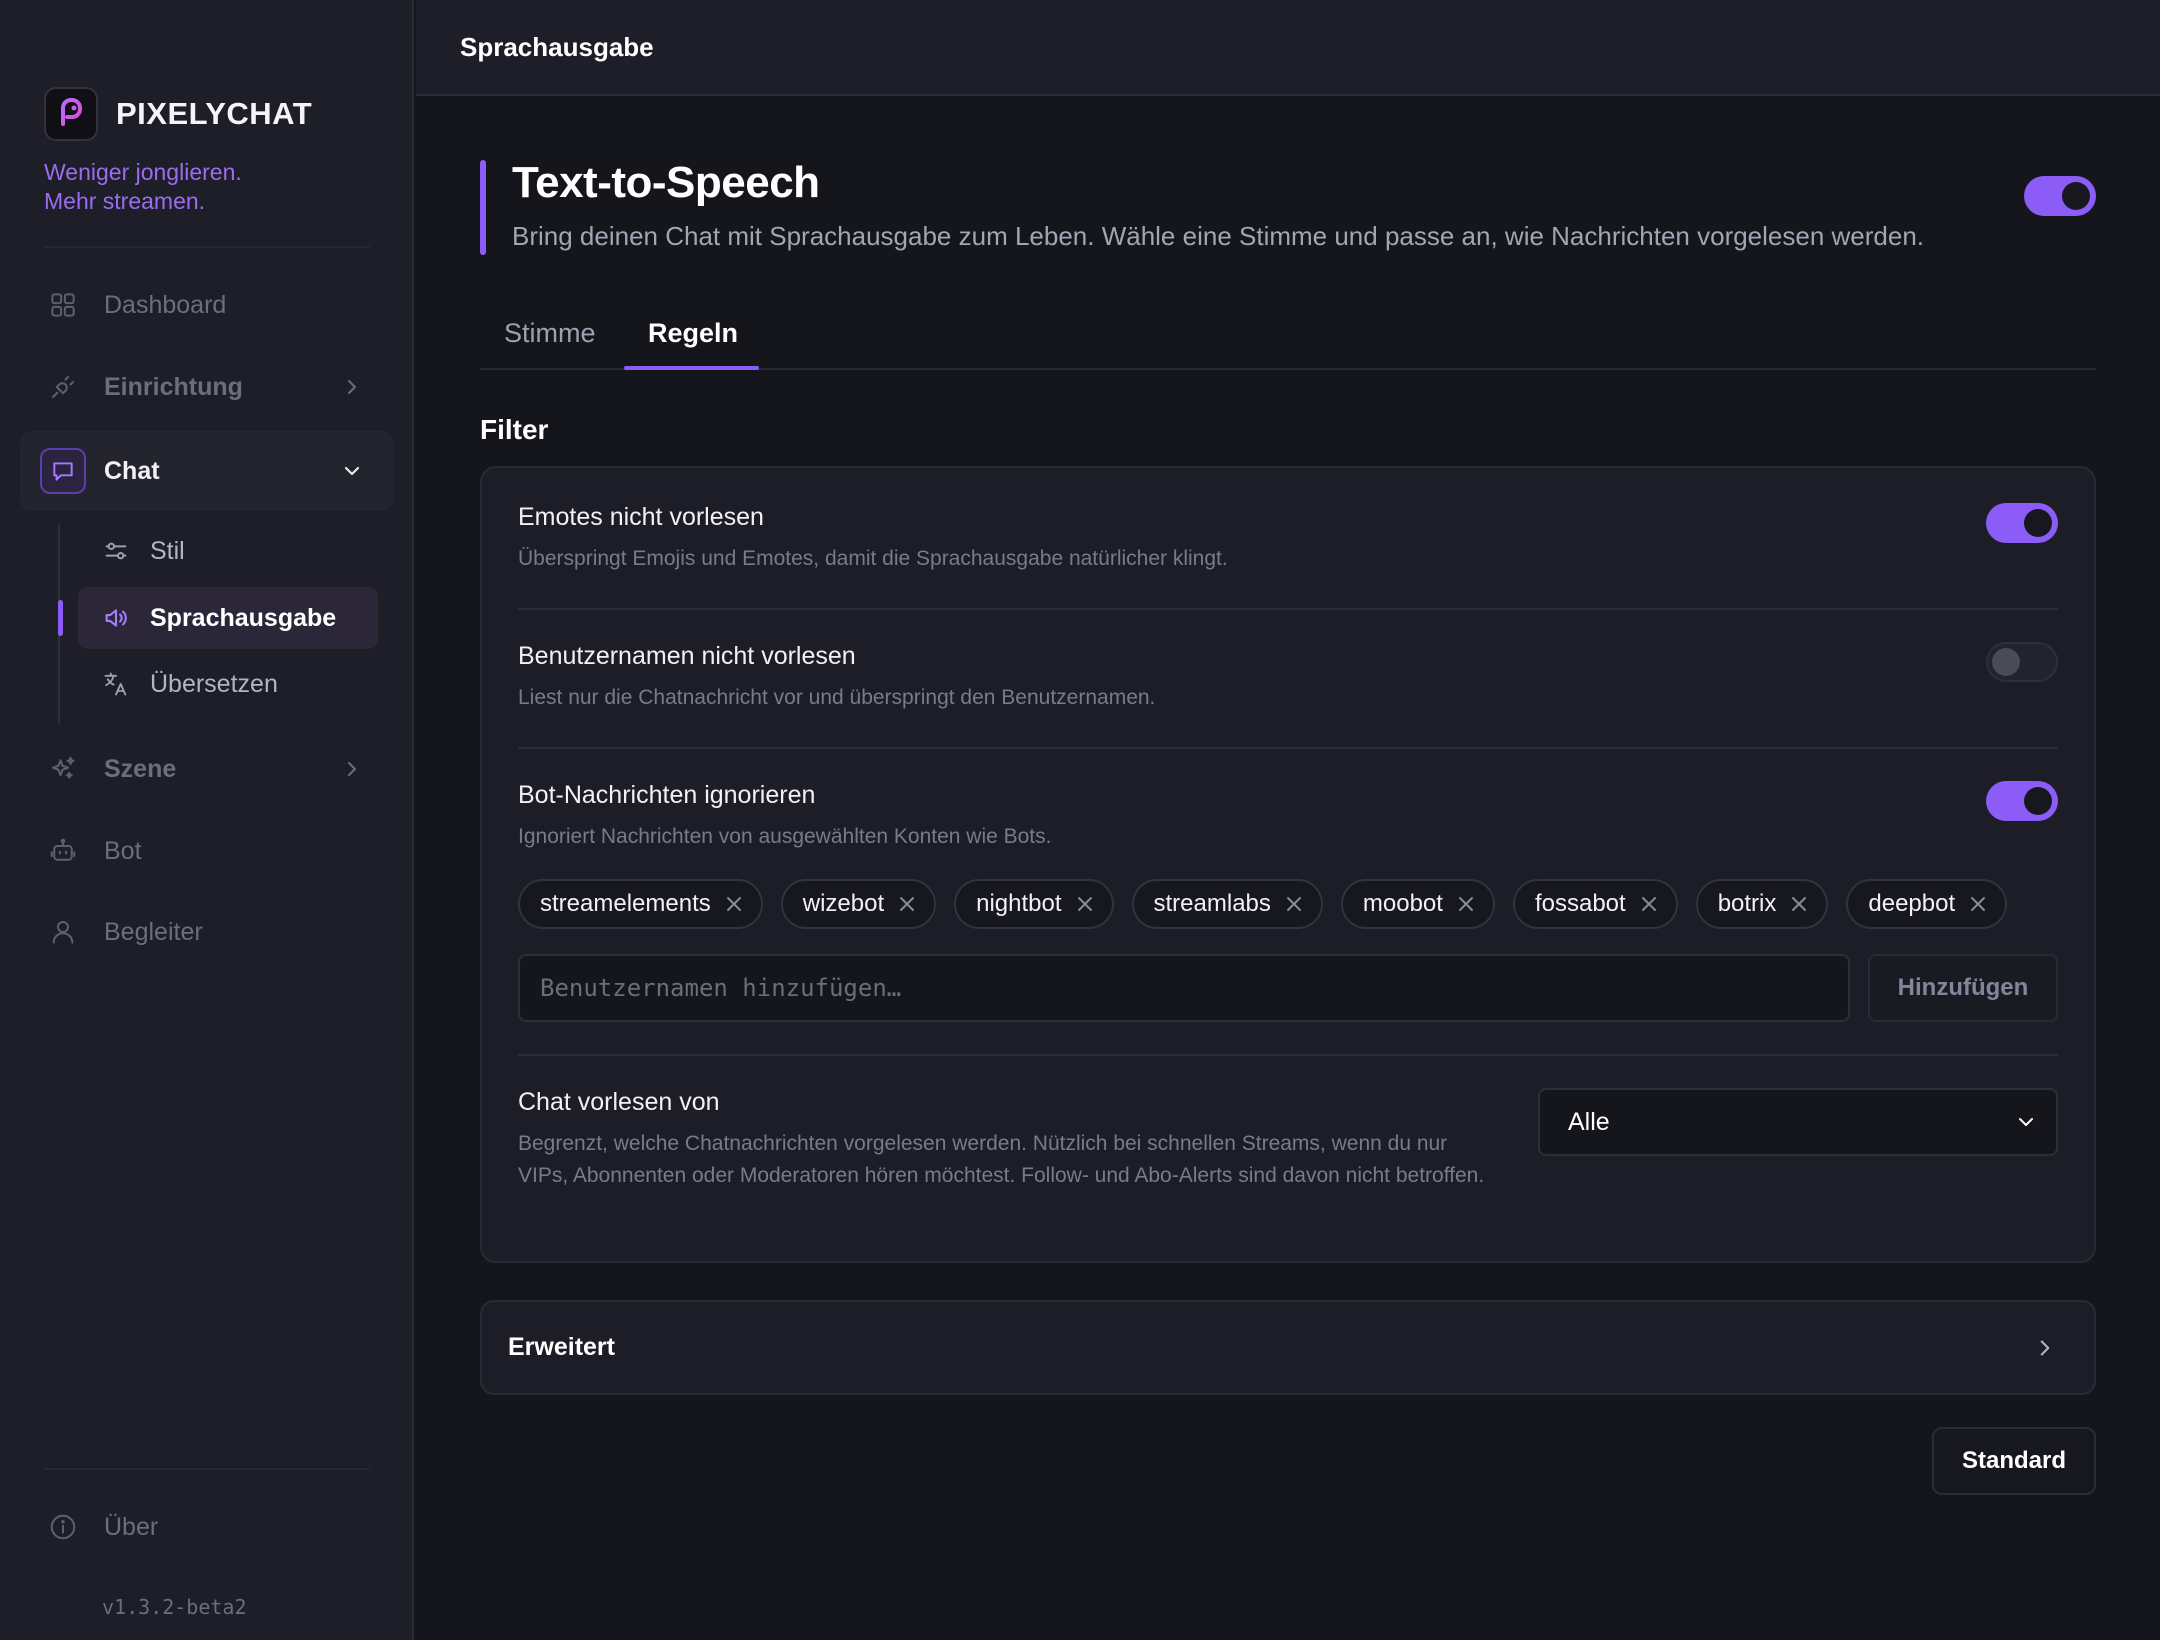  Describe the element at coordinates (123, 850) in the screenshot. I see `sidebar-item-label: Bot` at that location.